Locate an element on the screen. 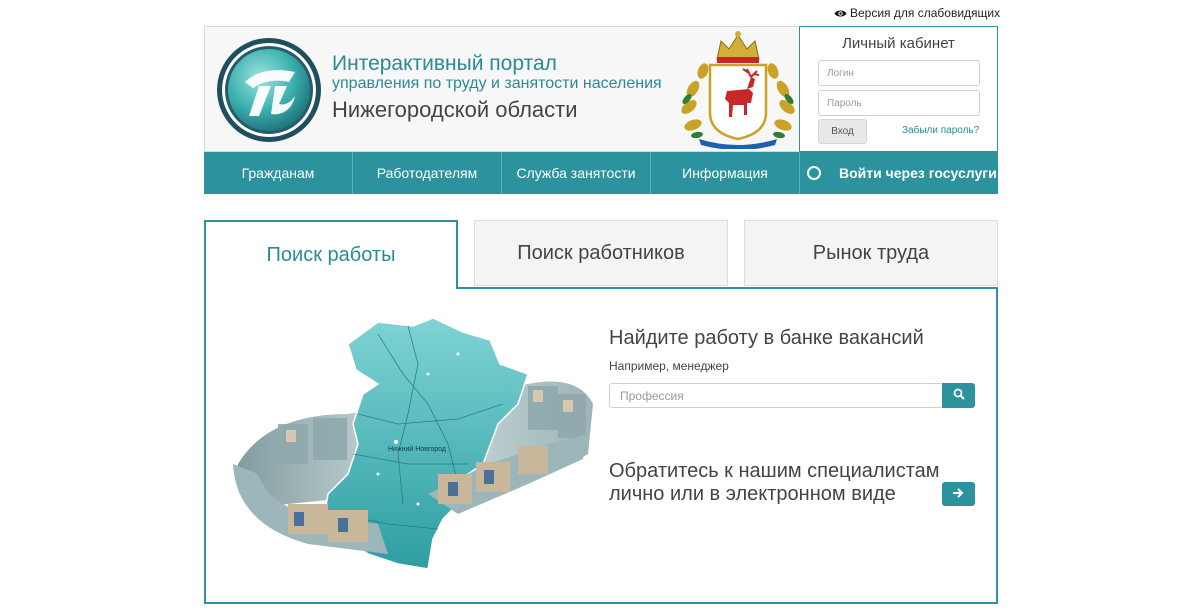  accessibility-link: Версия для слабовидящих is located at coordinates (917, 13).